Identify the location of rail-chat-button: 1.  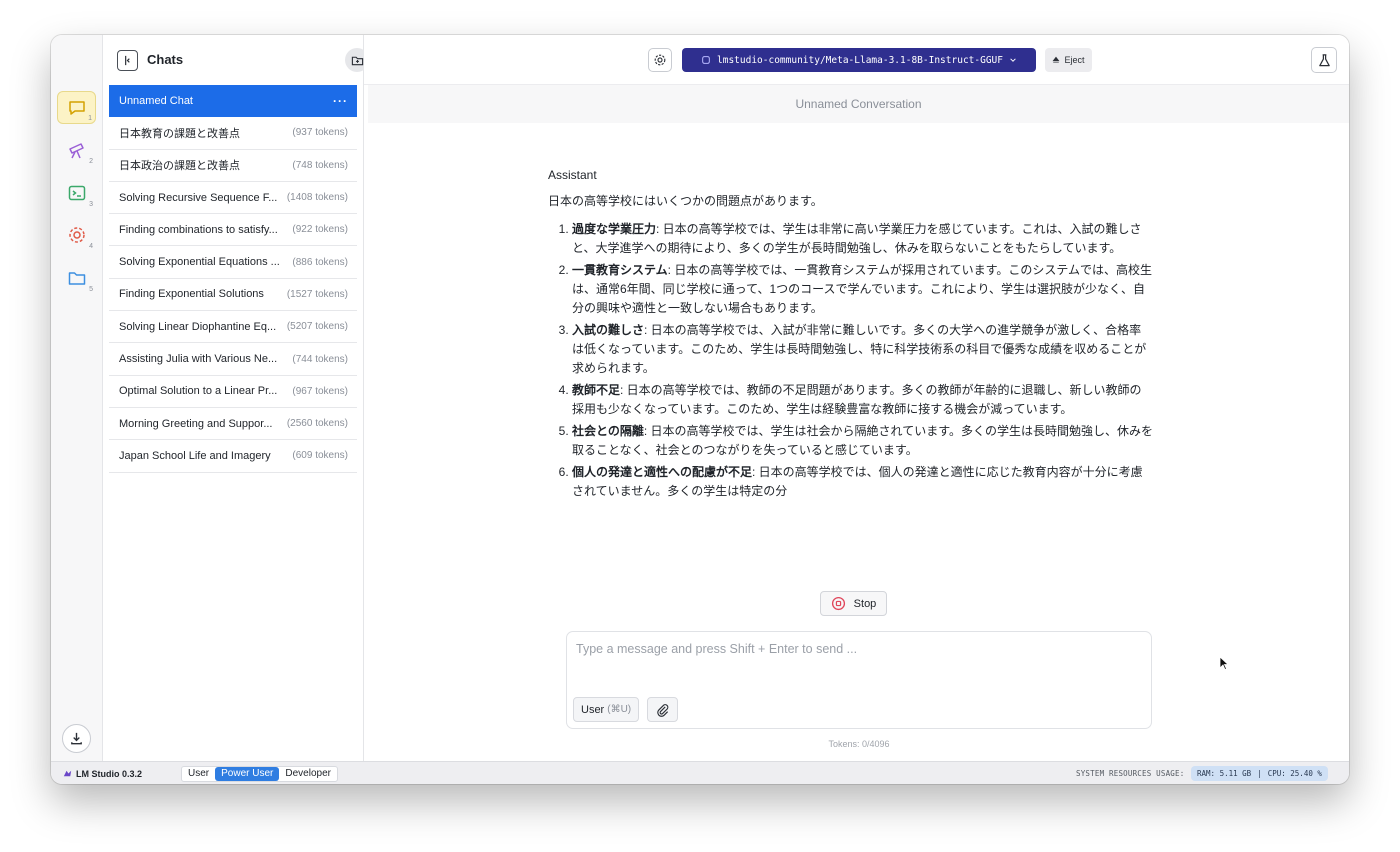
(76, 107).